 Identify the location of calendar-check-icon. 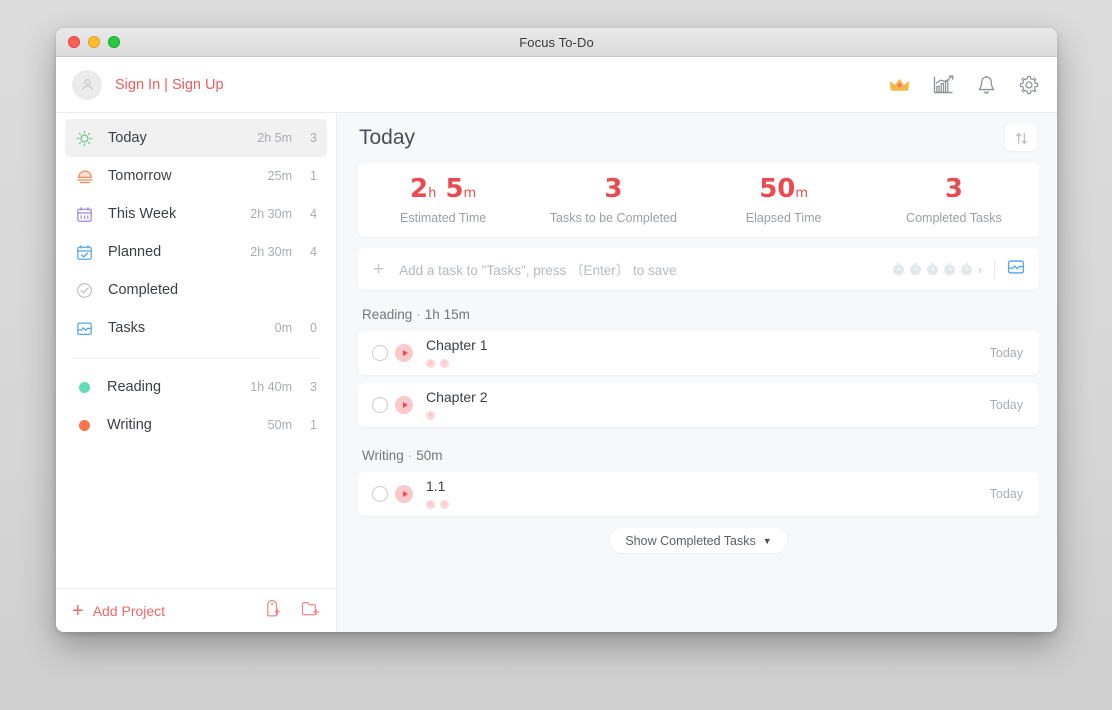
(84, 252).